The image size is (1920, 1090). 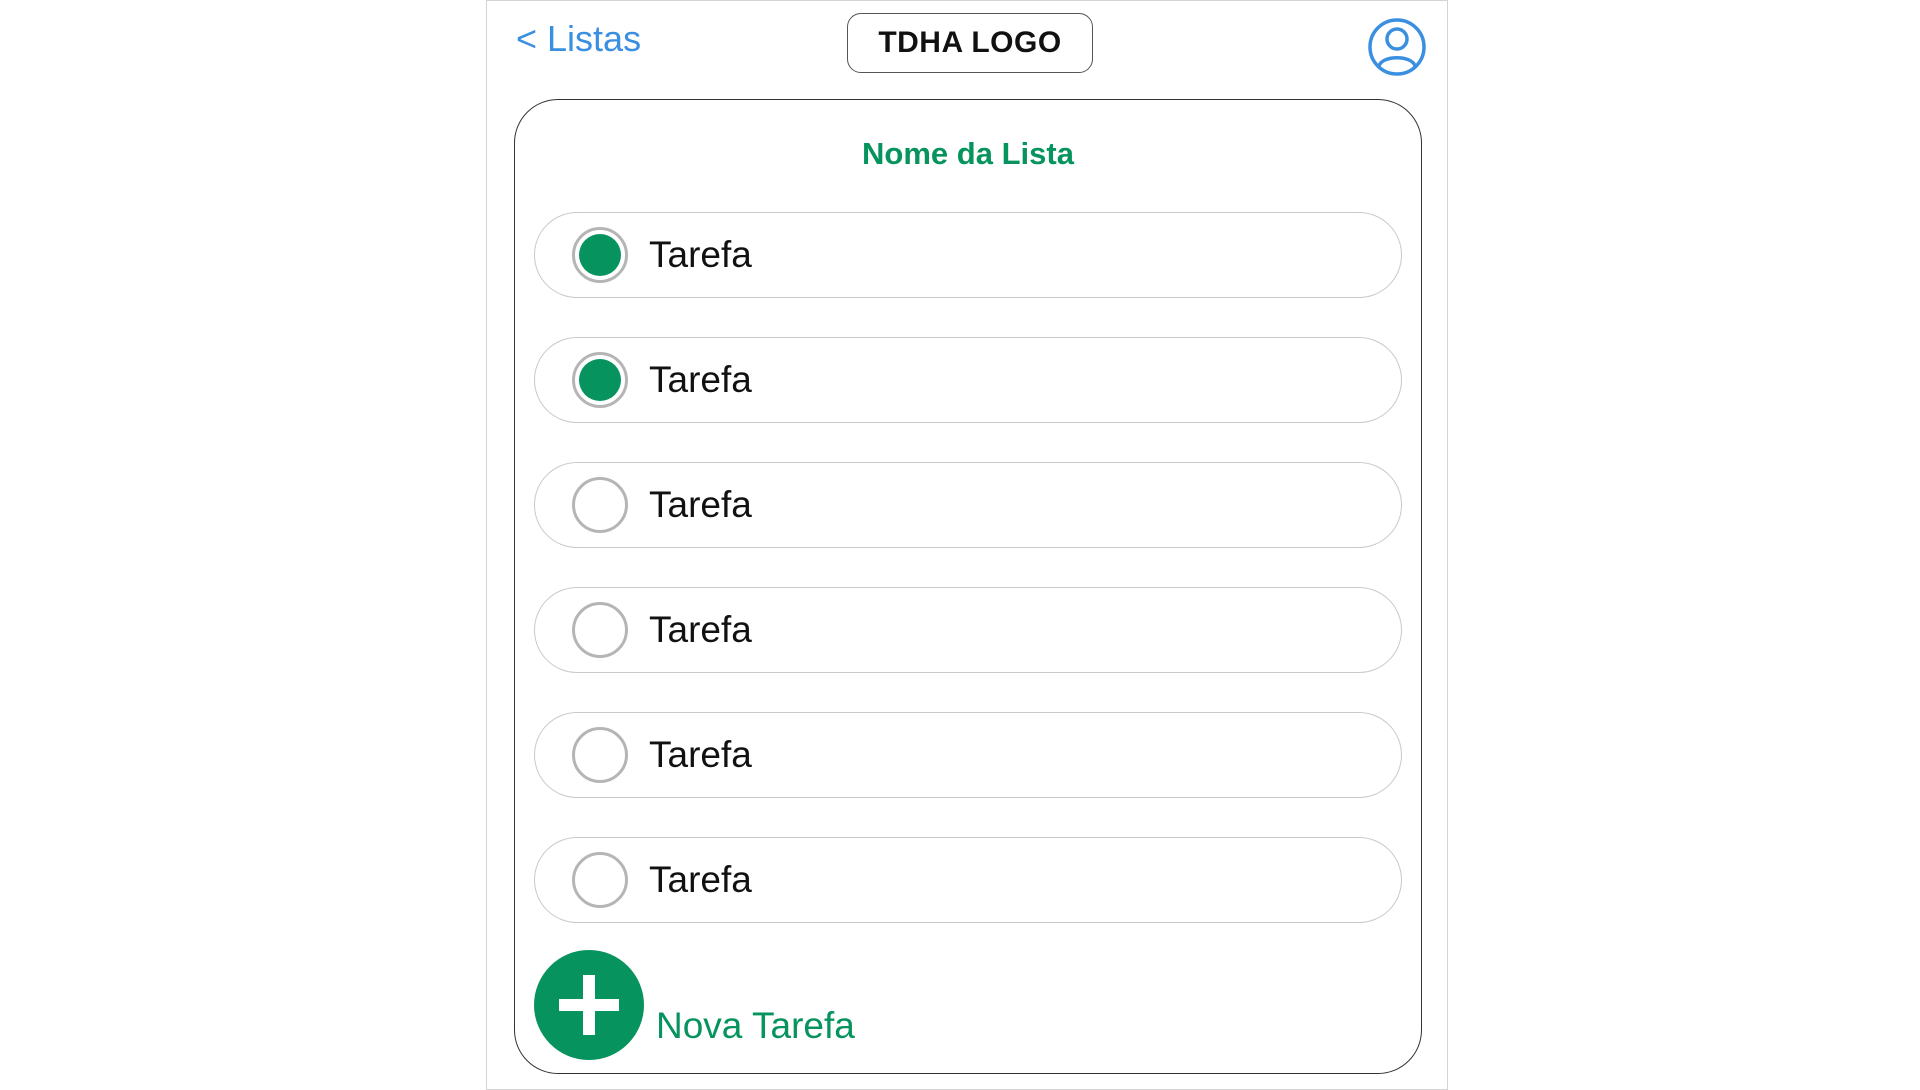 I want to click on list-title: Nome da Lista, so click(x=968, y=153).